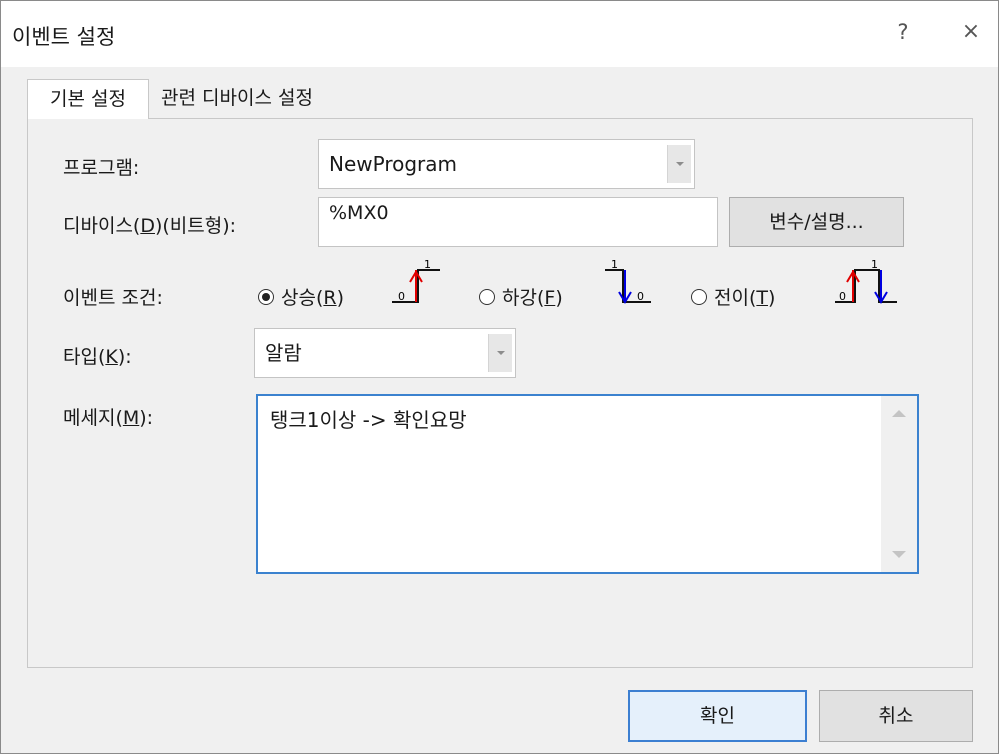 The width and height of the screenshot is (999, 754). I want to click on type-select: 알람, so click(385, 353).